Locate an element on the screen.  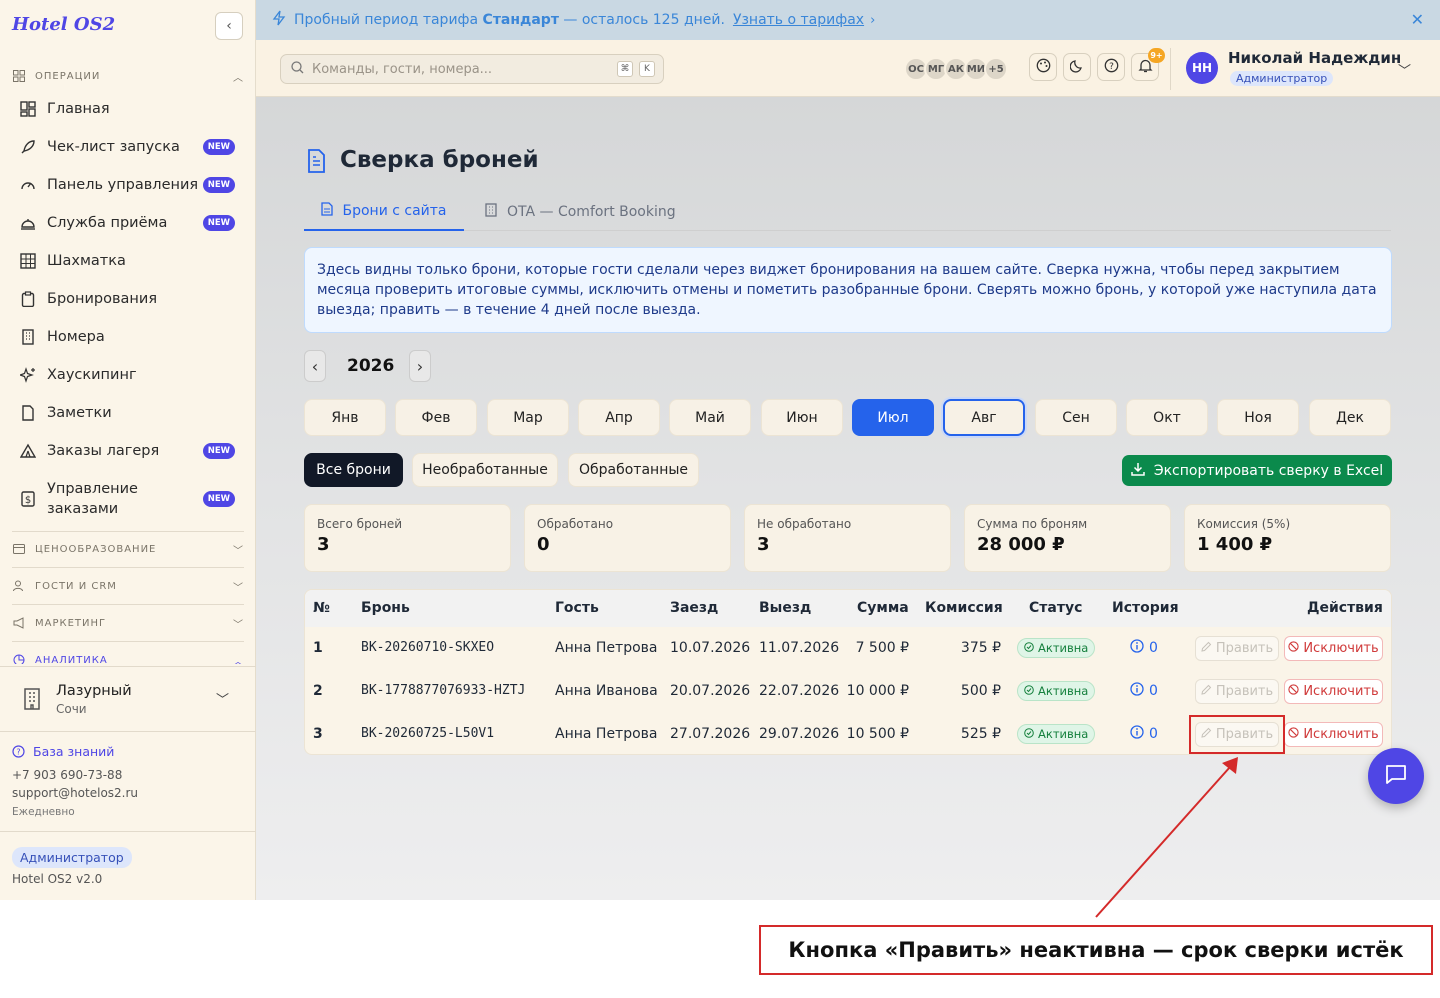
online-users: ОС МГ АК МИ +5 is located at coordinates (956, 69).